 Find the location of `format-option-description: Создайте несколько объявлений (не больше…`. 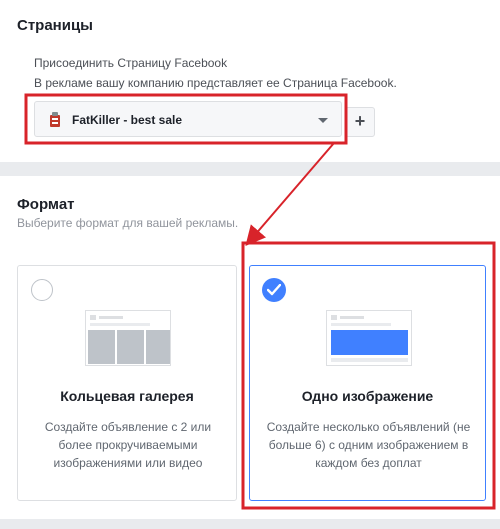

format-option-description: Создайте несколько объявлений (не больше… is located at coordinates (368, 445).